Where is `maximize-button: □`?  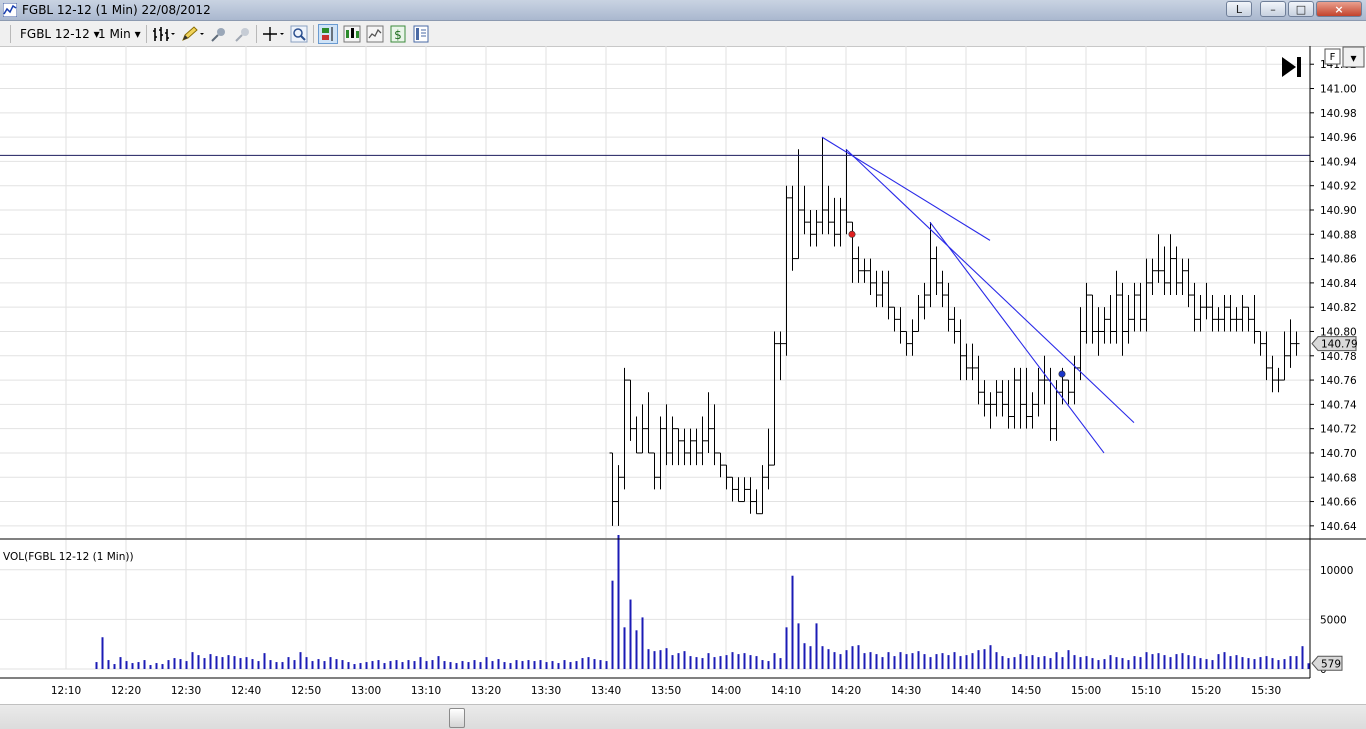
maximize-button: □ is located at coordinates (1301, 9).